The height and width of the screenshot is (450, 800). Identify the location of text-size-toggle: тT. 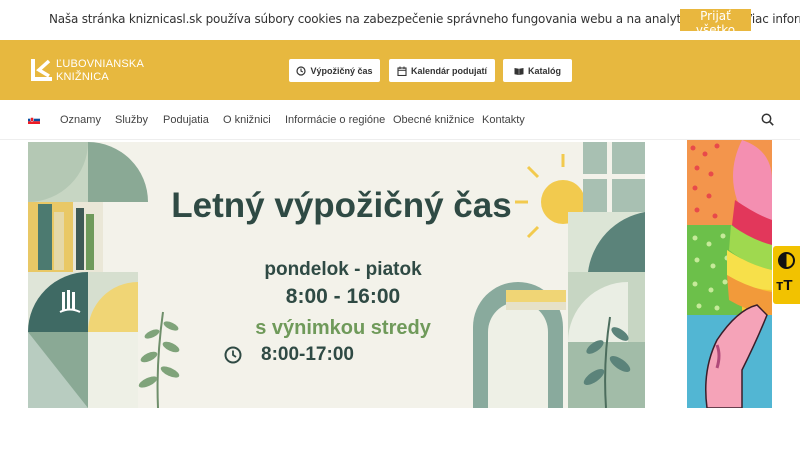
(784, 285).